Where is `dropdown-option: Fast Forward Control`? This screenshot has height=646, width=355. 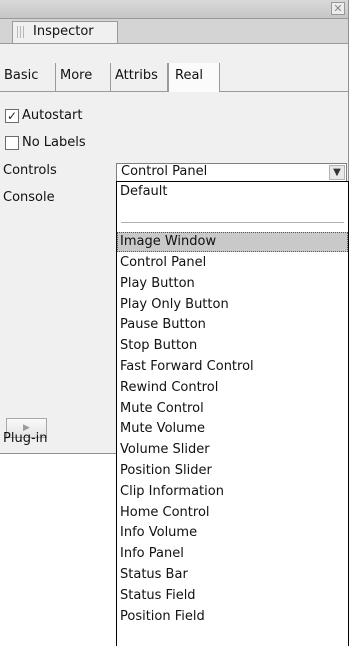 dropdown-option: Fast Forward Control is located at coordinates (232, 367).